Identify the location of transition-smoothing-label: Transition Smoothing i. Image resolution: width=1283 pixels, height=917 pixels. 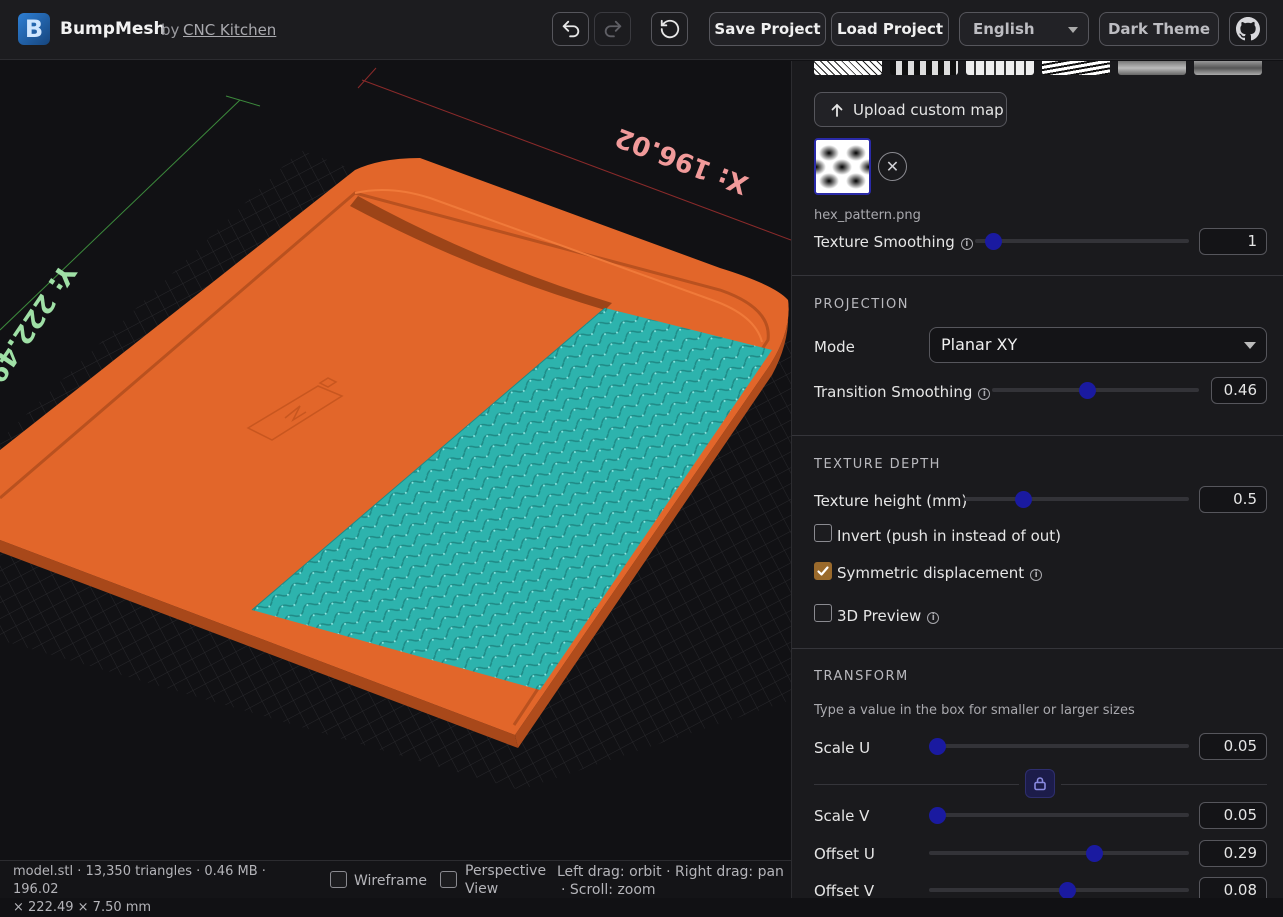
(902, 392).